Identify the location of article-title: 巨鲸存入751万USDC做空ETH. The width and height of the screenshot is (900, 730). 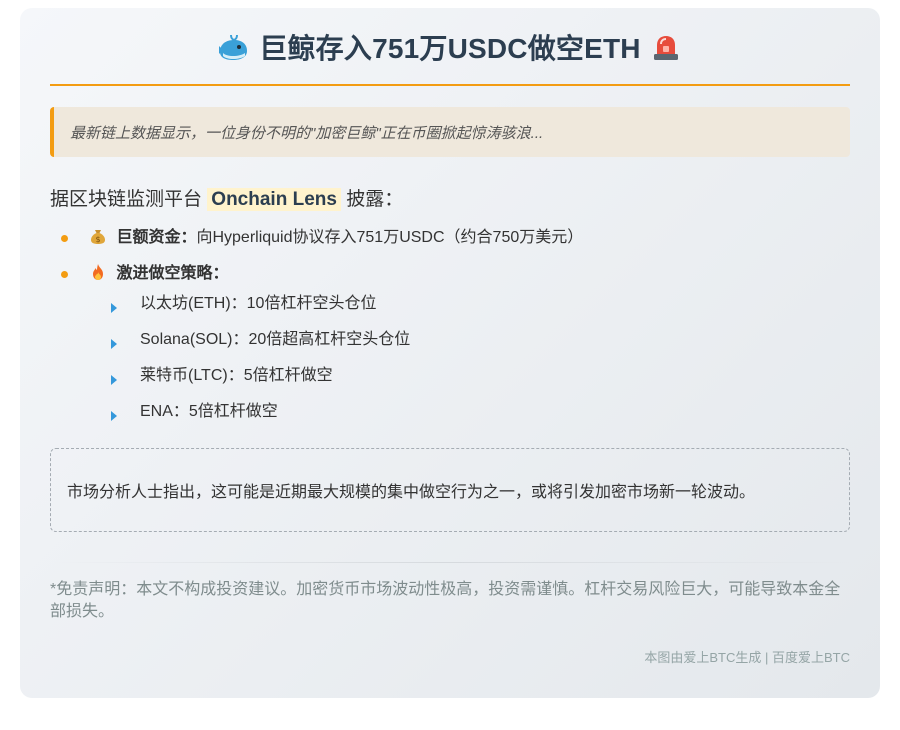
(450, 47).